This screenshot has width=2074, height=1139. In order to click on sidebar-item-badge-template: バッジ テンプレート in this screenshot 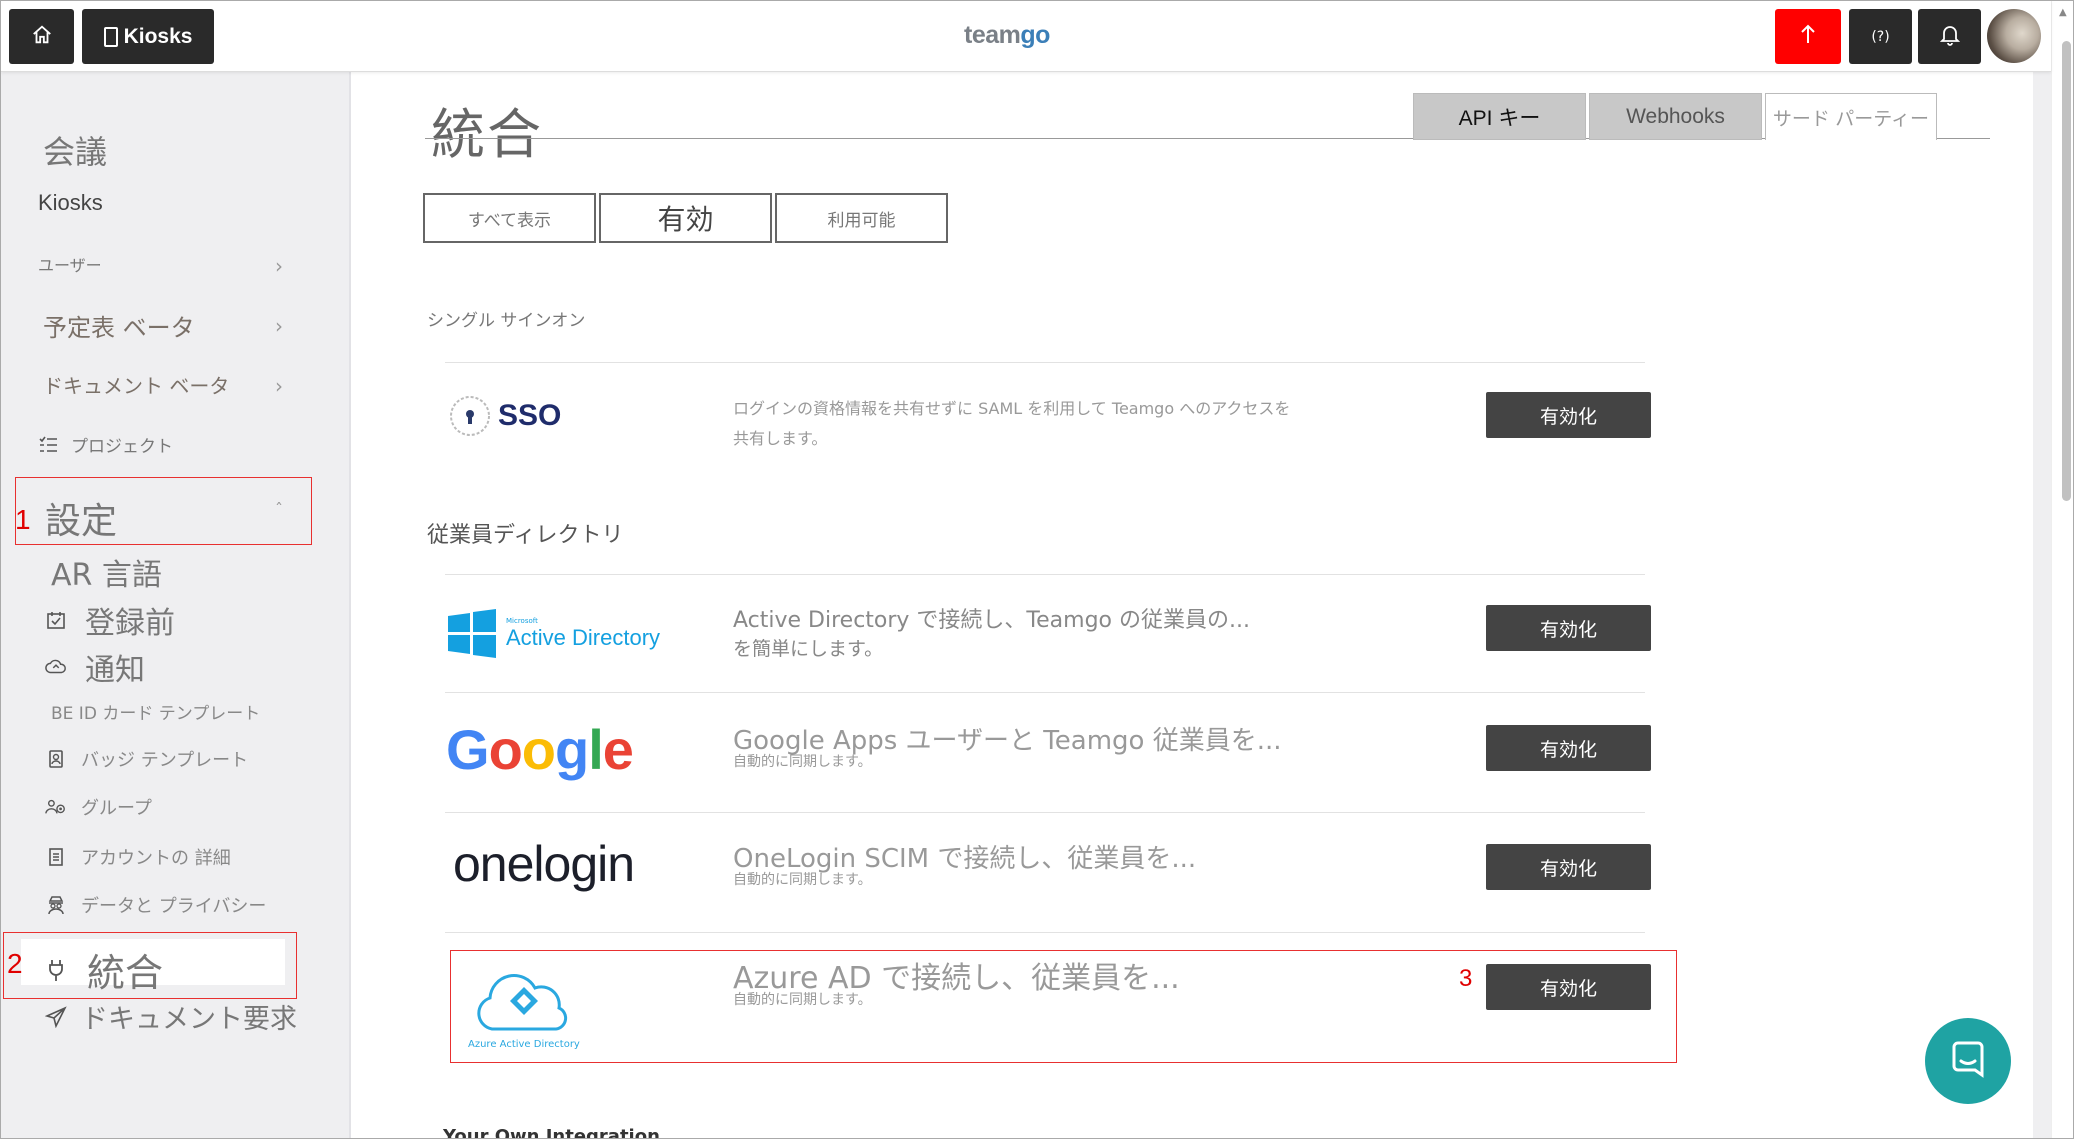, I will do `click(146, 759)`.